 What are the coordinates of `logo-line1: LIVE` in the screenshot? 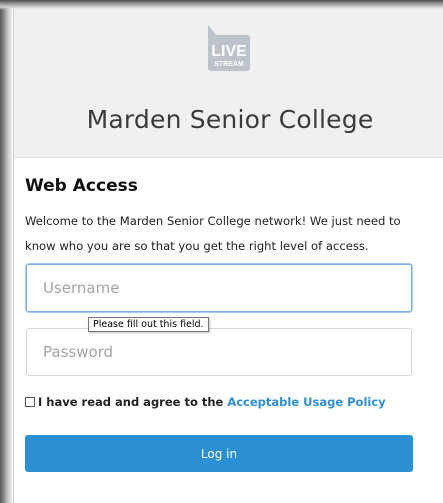 It's located at (229, 51).